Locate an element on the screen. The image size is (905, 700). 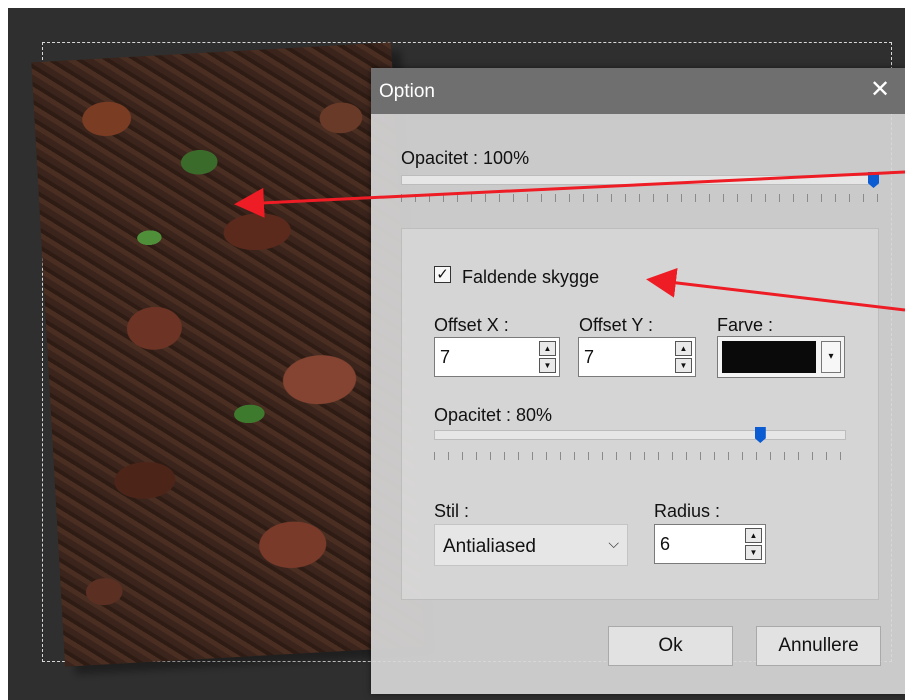
opacity-slider is located at coordinates (640, 180).